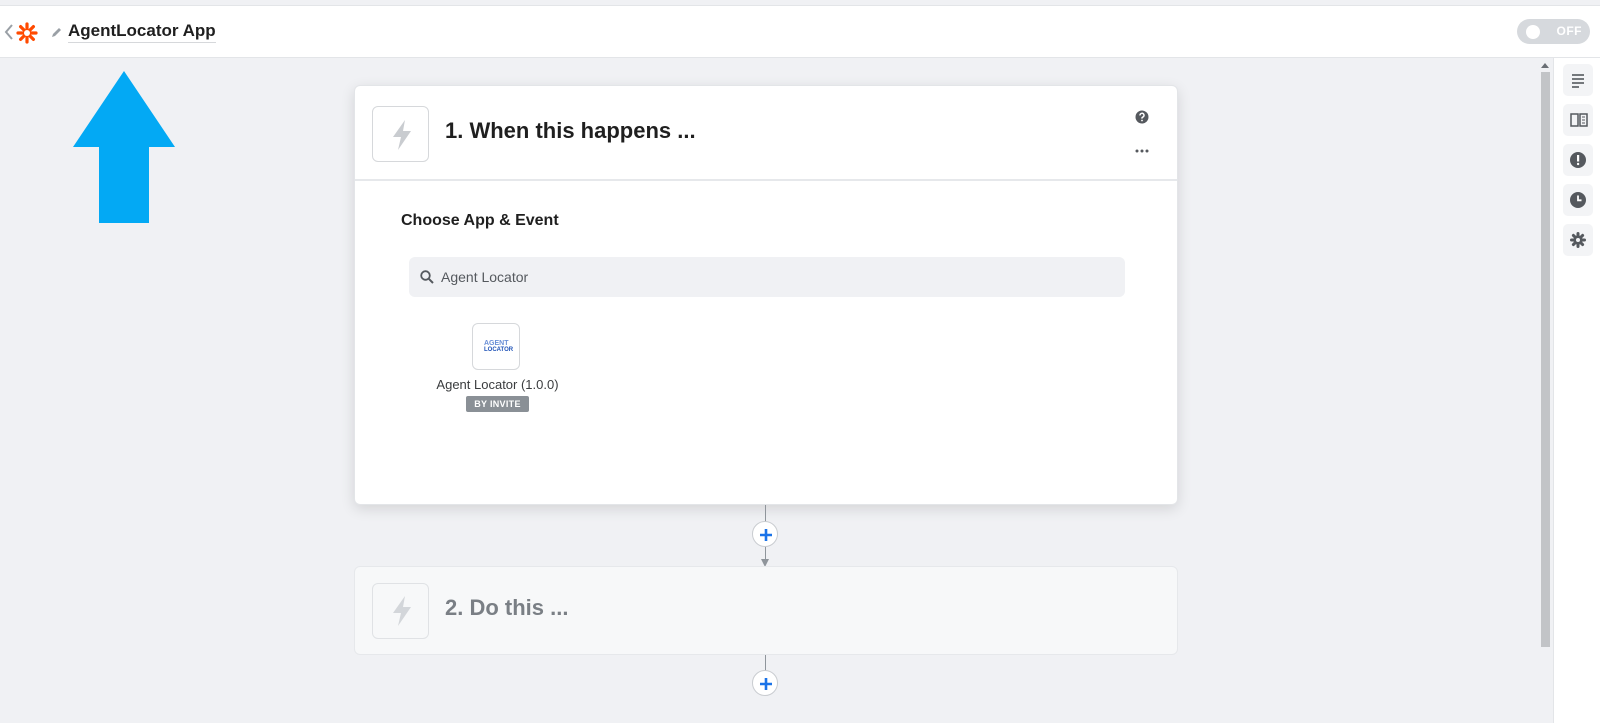 The height and width of the screenshot is (723, 1600). Describe the element at coordinates (800, 31) in the screenshot. I see `top-bar: AgentLocator App OFF` at that location.